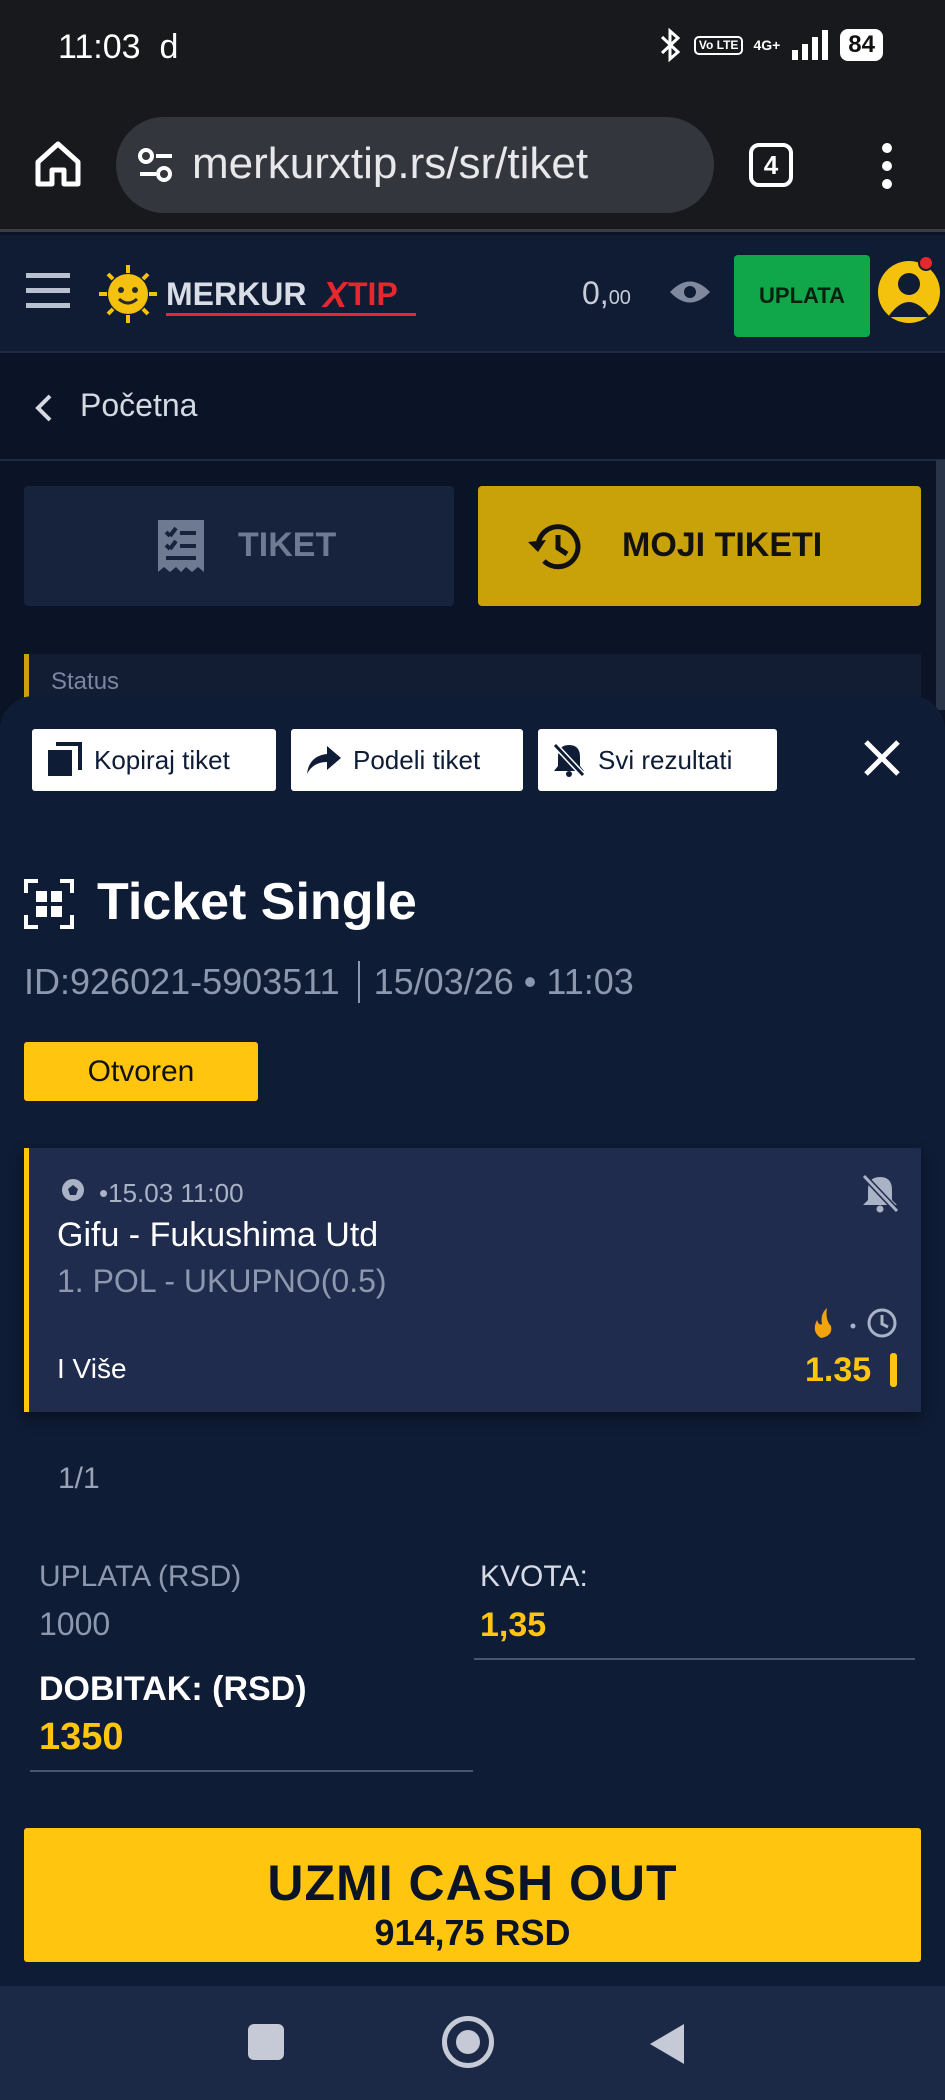 Image resolution: width=945 pixels, height=2100 pixels. What do you see at coordinates (670, 45) in the screenshot?
I see `bluetooth-icon` at bounding box center [670, 45].